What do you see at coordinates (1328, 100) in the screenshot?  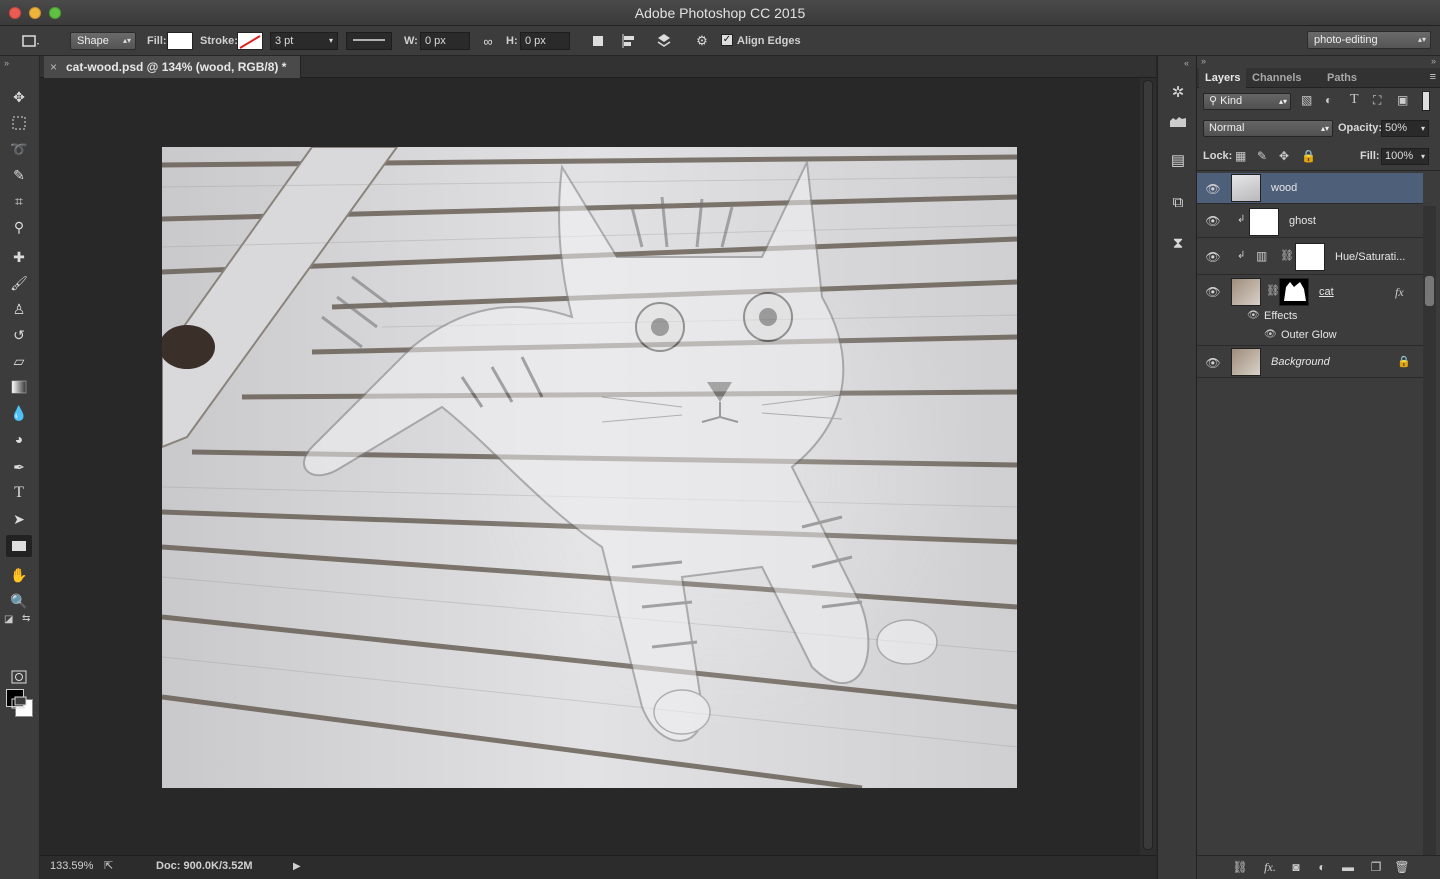 I see `adjustment-filter-icon: ◐` at bounding box center [1328, 100].